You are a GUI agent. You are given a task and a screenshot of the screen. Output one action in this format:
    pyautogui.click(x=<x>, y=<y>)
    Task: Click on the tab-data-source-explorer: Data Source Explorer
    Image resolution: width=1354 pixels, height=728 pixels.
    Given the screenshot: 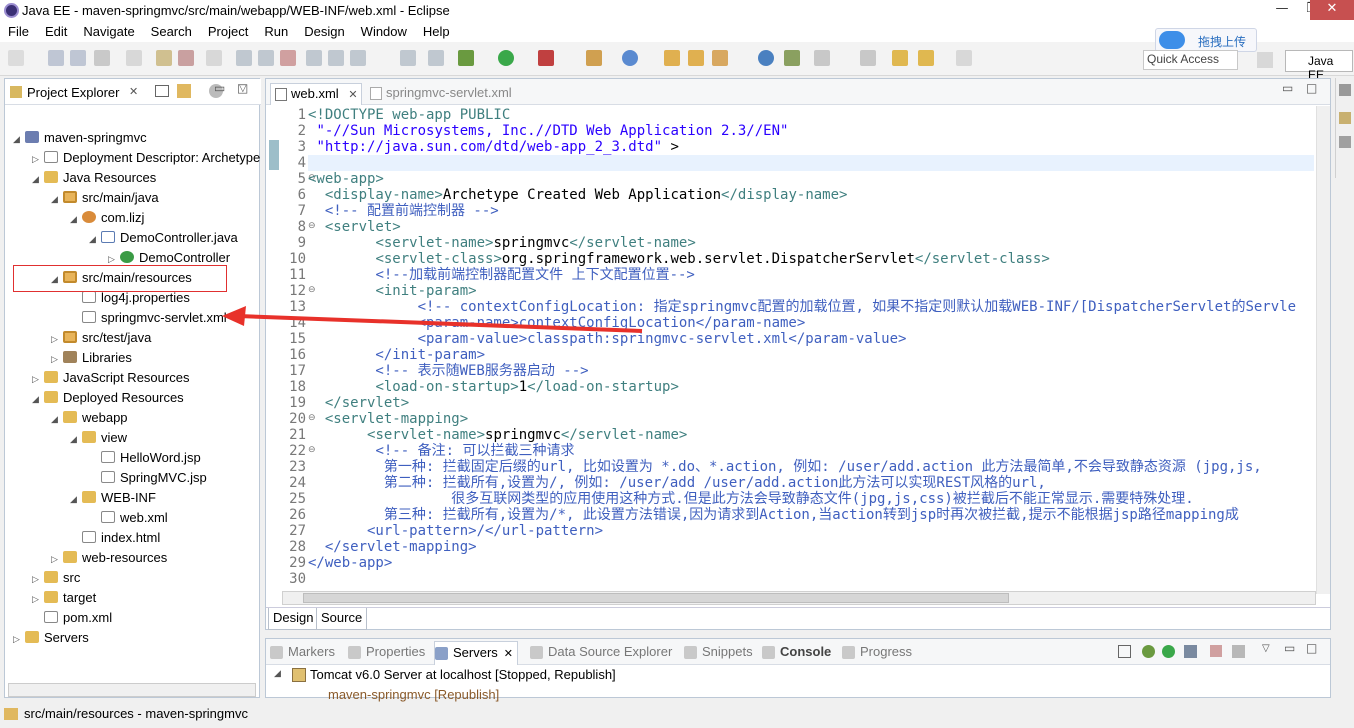 What is the action you would take?
    pyautogui.click(x=601, y=651)
    